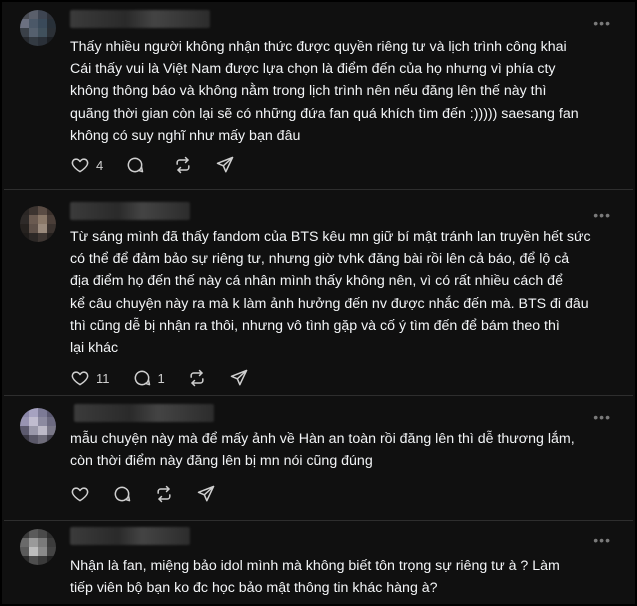  What do you see at coordinates (90, 378) in the screenshot?
I see `like-button: 11` at bounding box center [90, 378].